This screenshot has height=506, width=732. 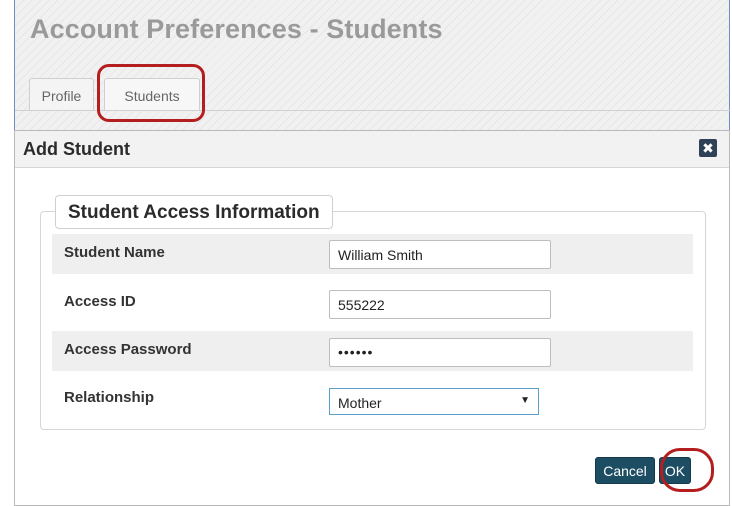 What do you see at coordinates (434, 401) in the screenshot?
I see `relationship-select: Mother ▼` at bounding box center [434, 401].